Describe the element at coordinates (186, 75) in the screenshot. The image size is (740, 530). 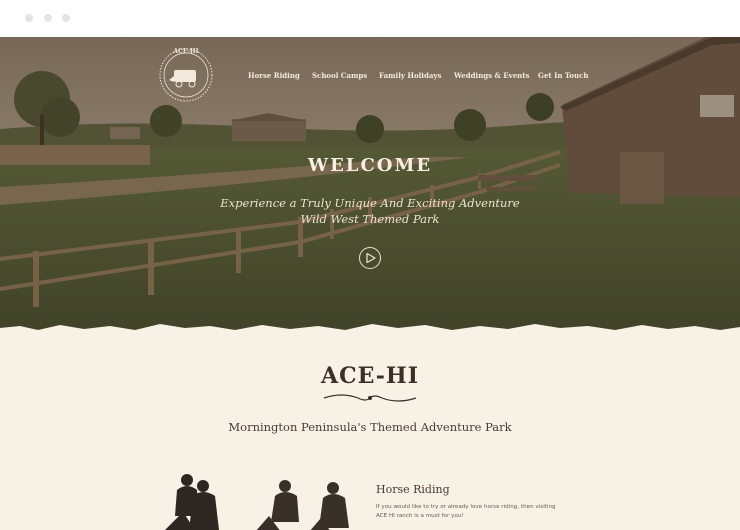
I see `logo: ACE-HI` at that location.